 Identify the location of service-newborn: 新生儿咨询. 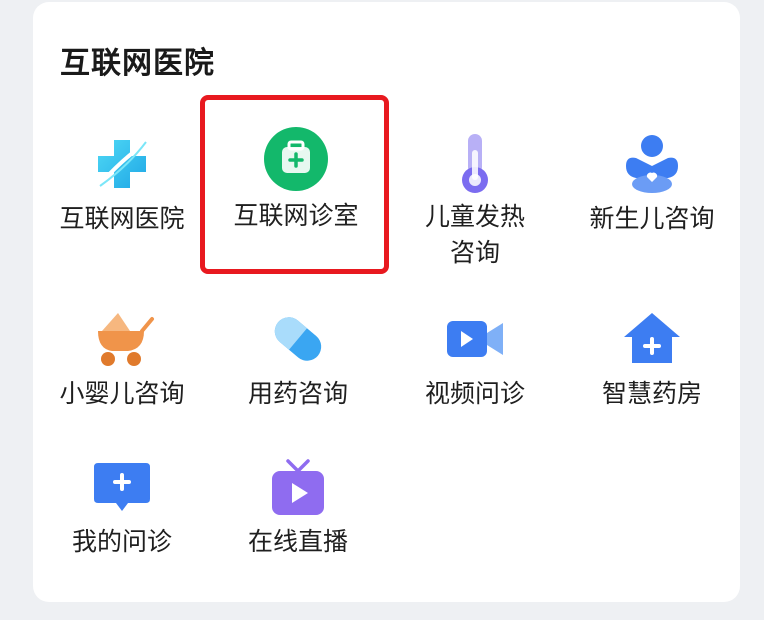
(652, 185).